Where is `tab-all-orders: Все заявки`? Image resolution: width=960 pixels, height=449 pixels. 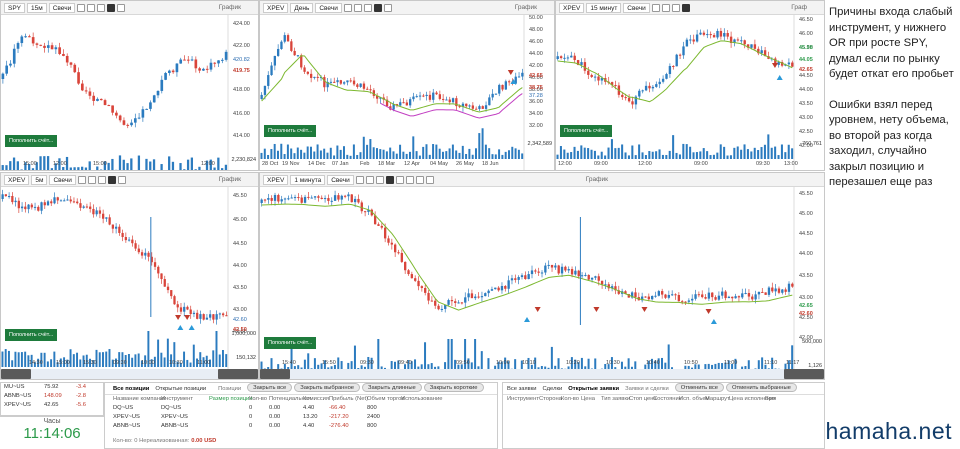 tab-all-orders: Все заявки is located at coordinates (521, 388).